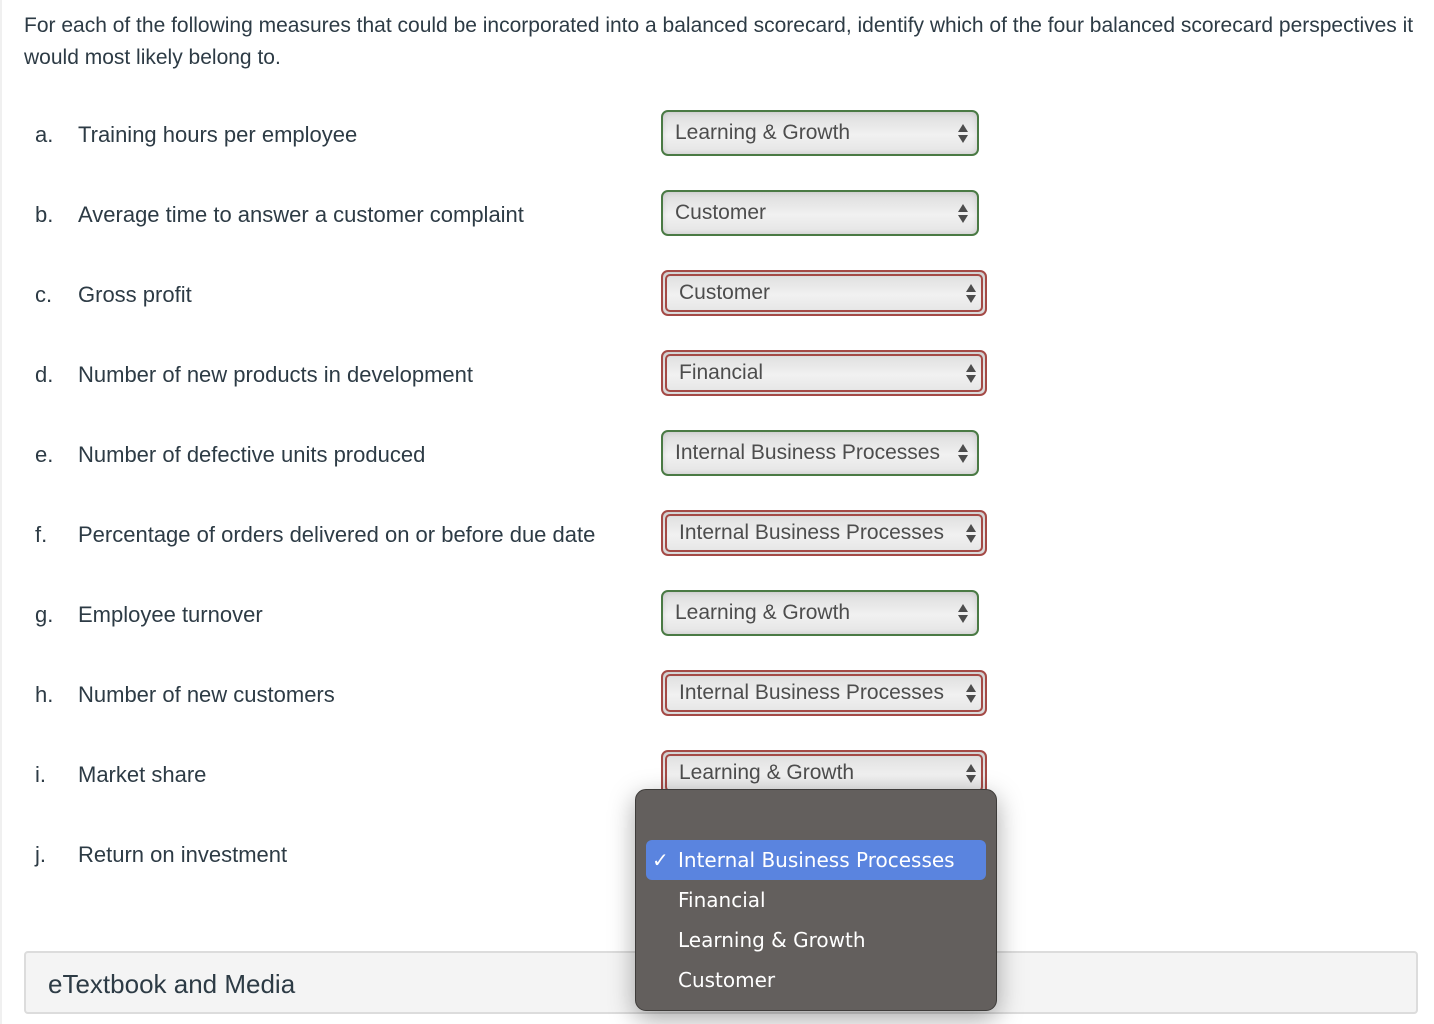 This screenshot has width=1434, height=1024. I want to click on answer-select-h: Internal Business Processes, so click(824, 693).